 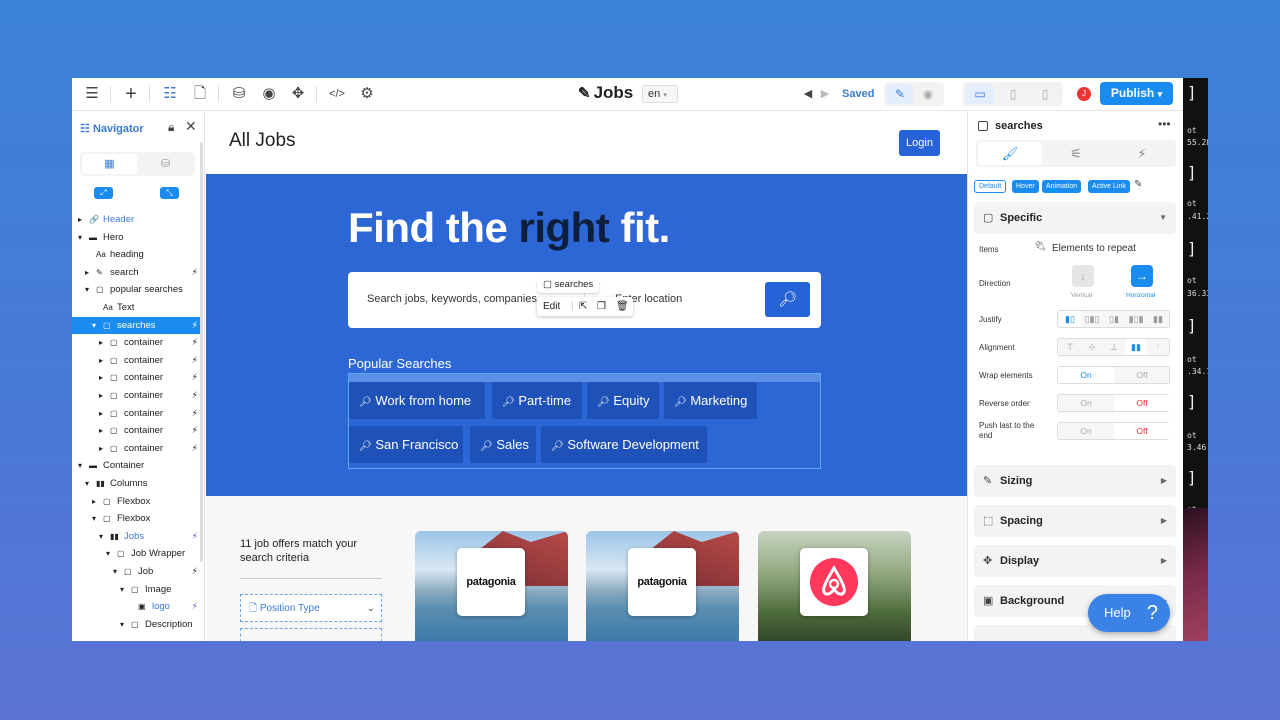 What do you see at coordinates (1114, 319) in the screenshot?
I see `justify-end-icon: ▯▮` at bounding box center [1114, 319].